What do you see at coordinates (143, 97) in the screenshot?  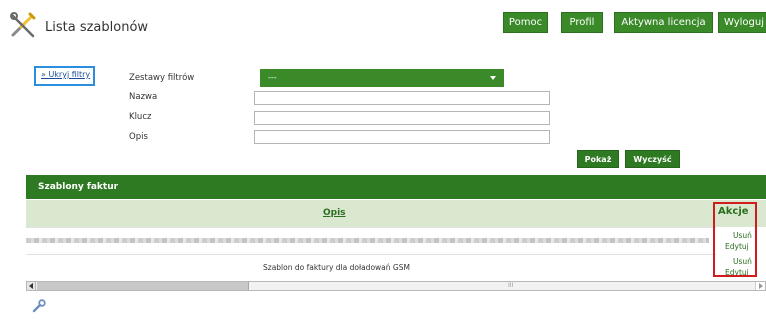 I see `name-label: Nazwa` at bounding box center [143, 97].